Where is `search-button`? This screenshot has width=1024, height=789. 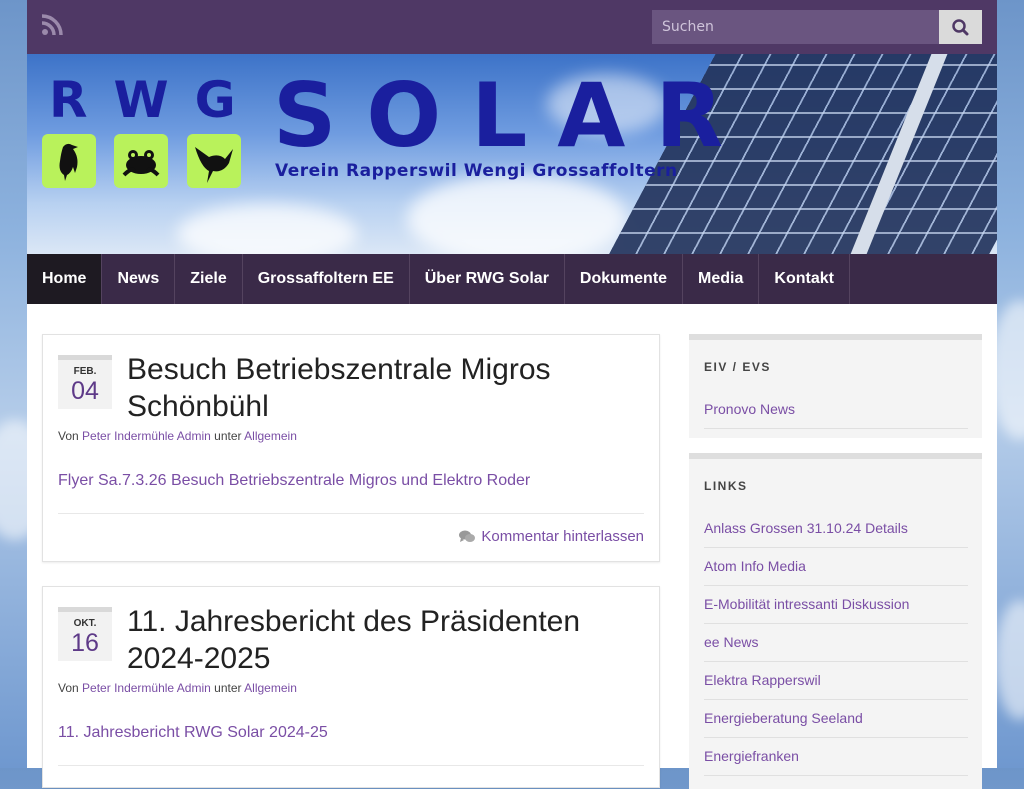 search-button is located at coordinates (960, 27).